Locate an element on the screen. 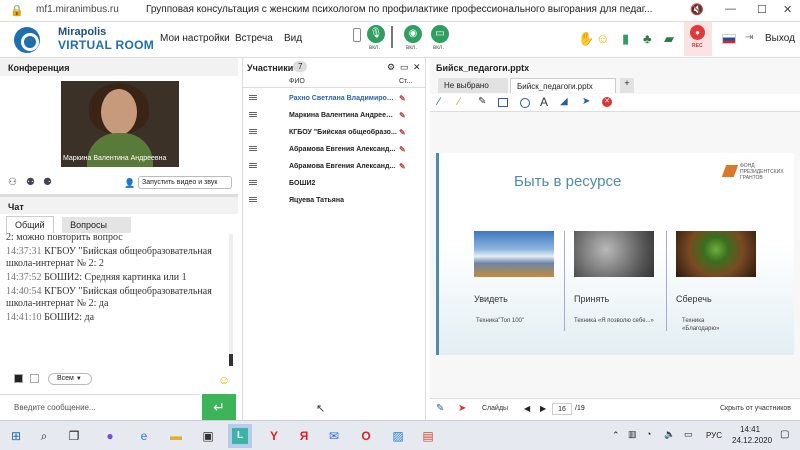 This screenshot has width=800, height=450. maximize-button: ☐ is located at coordinates (762, 9).